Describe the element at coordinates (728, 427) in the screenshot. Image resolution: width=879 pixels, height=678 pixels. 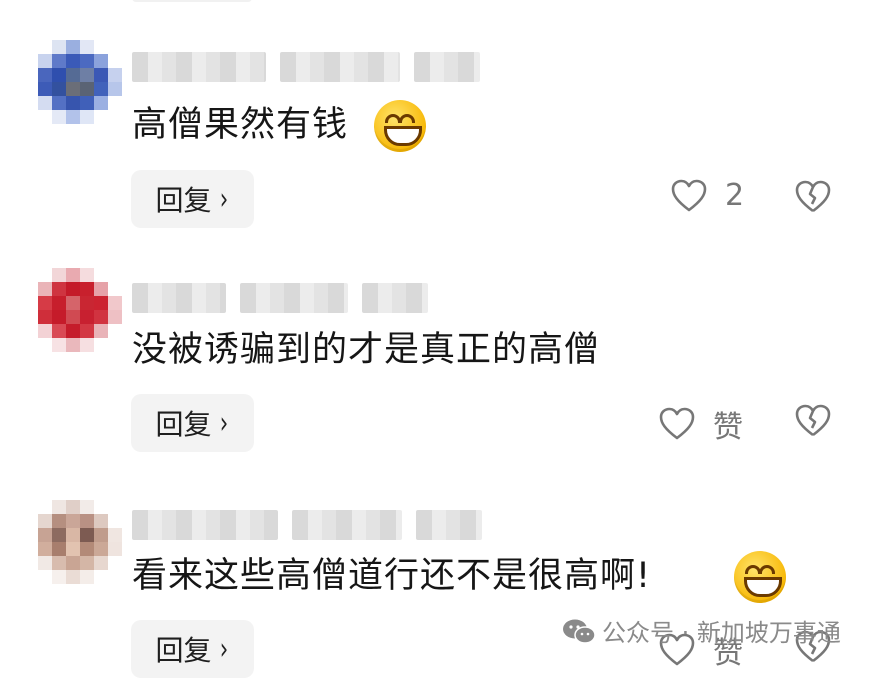
I see `like-label: 赞` at that location.